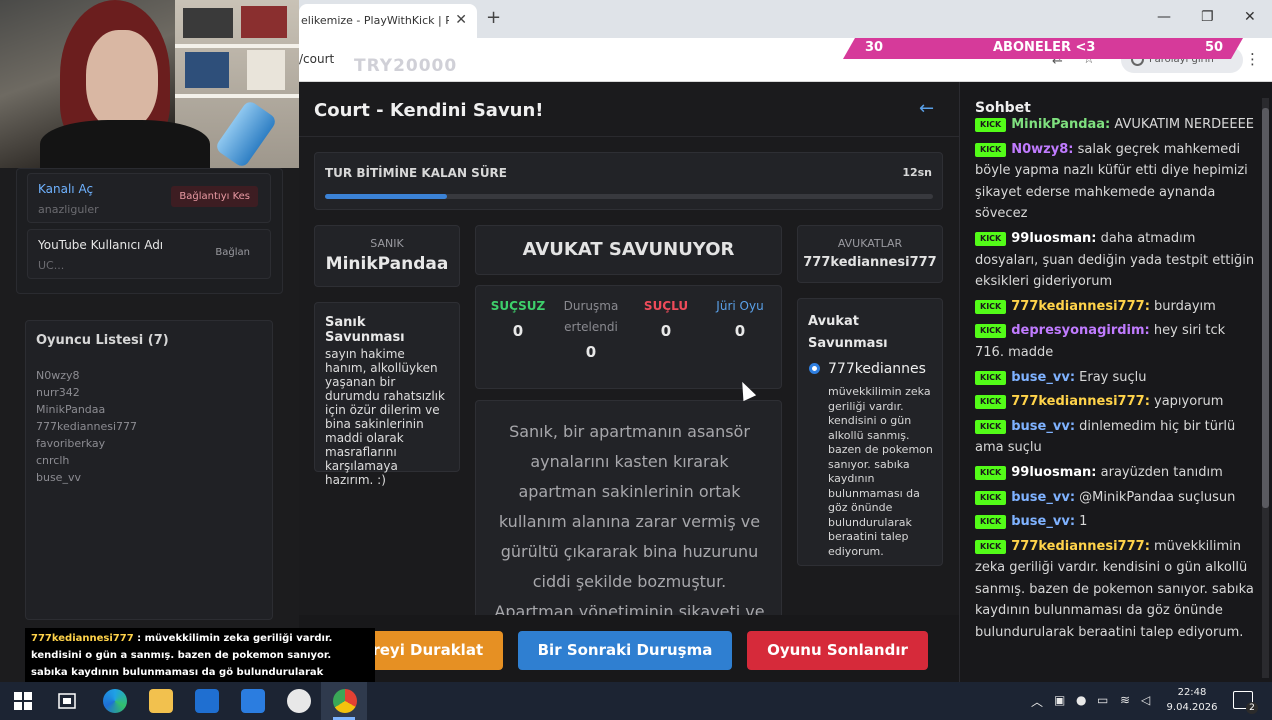 The height and width of the screenshot is (720, 1272). What do you see at coordinates (299, 701) in the screenshot?
I see `obs-icon` at bounding box center [299, 701].